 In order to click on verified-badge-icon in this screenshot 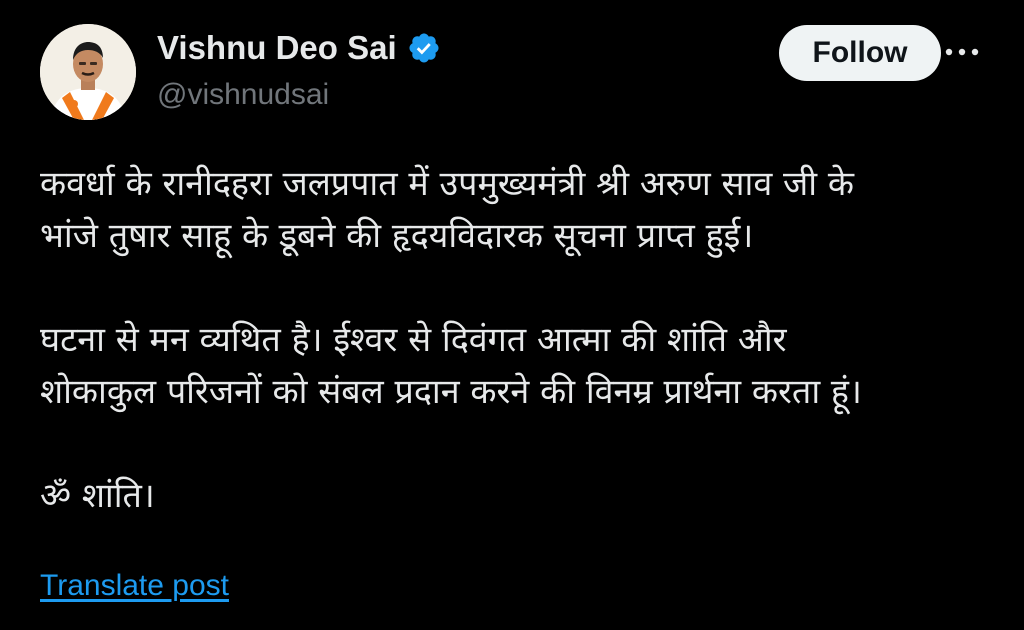, I will do `click(424, 48)`.